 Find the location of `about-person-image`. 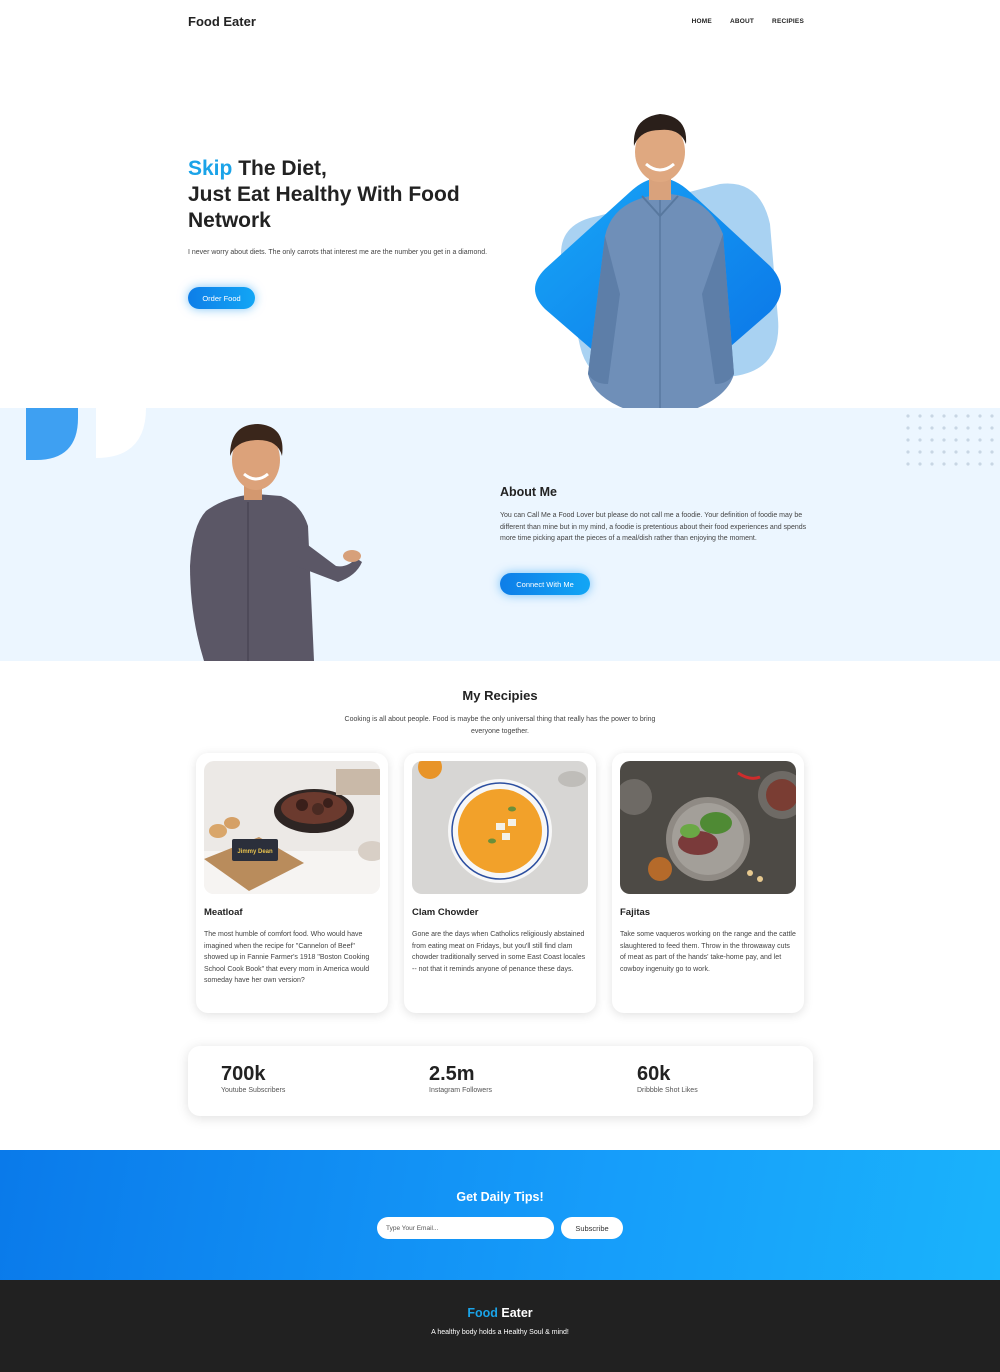

about-person-image is located at coordinates (276, 542).